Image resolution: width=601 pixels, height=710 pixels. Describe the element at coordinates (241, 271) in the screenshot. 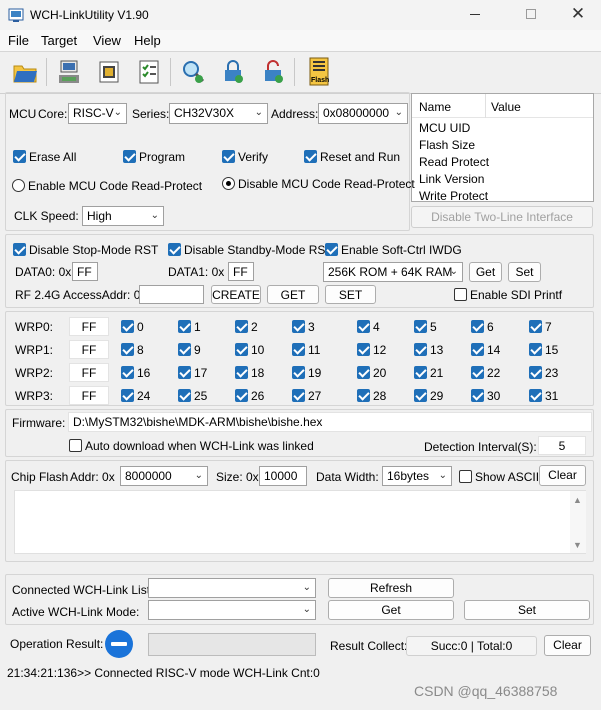

I see `data1-input: FF` at that location.